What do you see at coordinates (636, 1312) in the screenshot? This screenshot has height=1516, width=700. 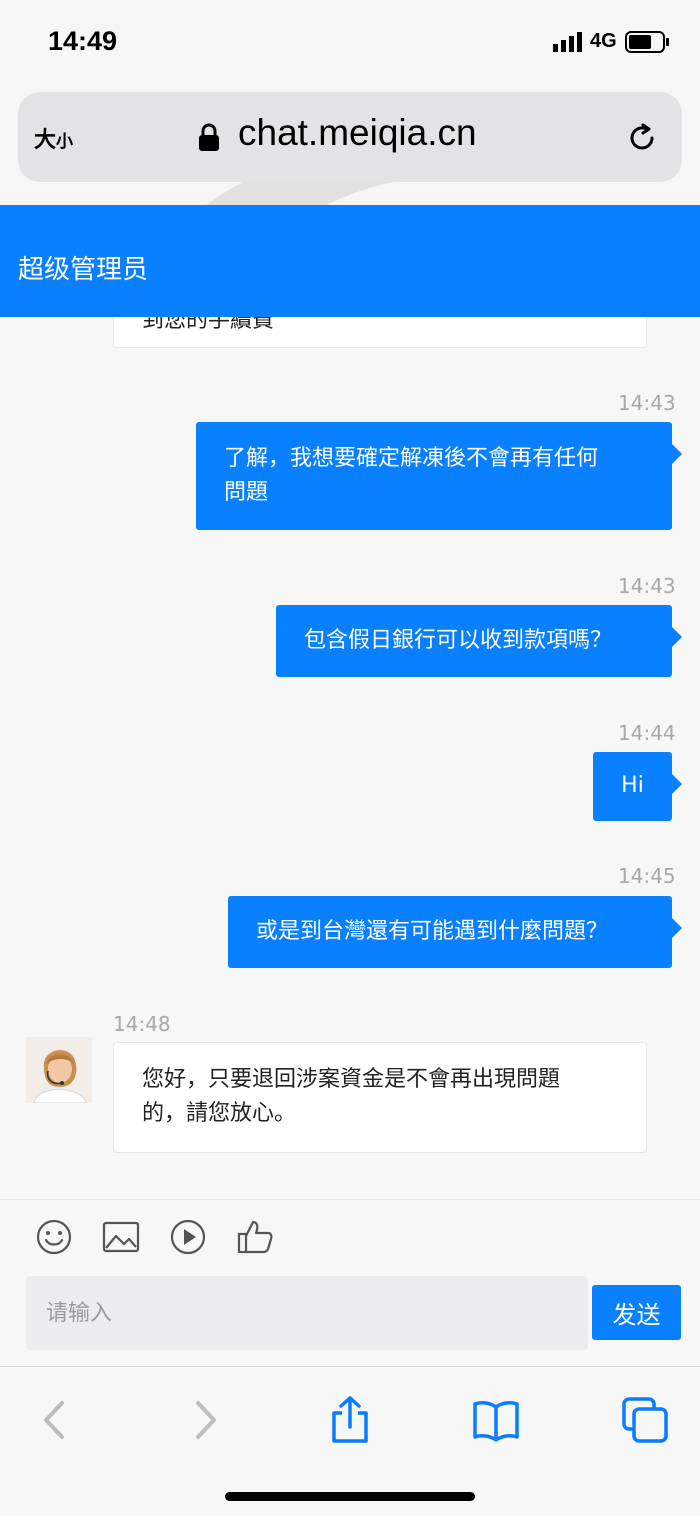 I see `send-button: 发送` at bounding box center [636, 1312].